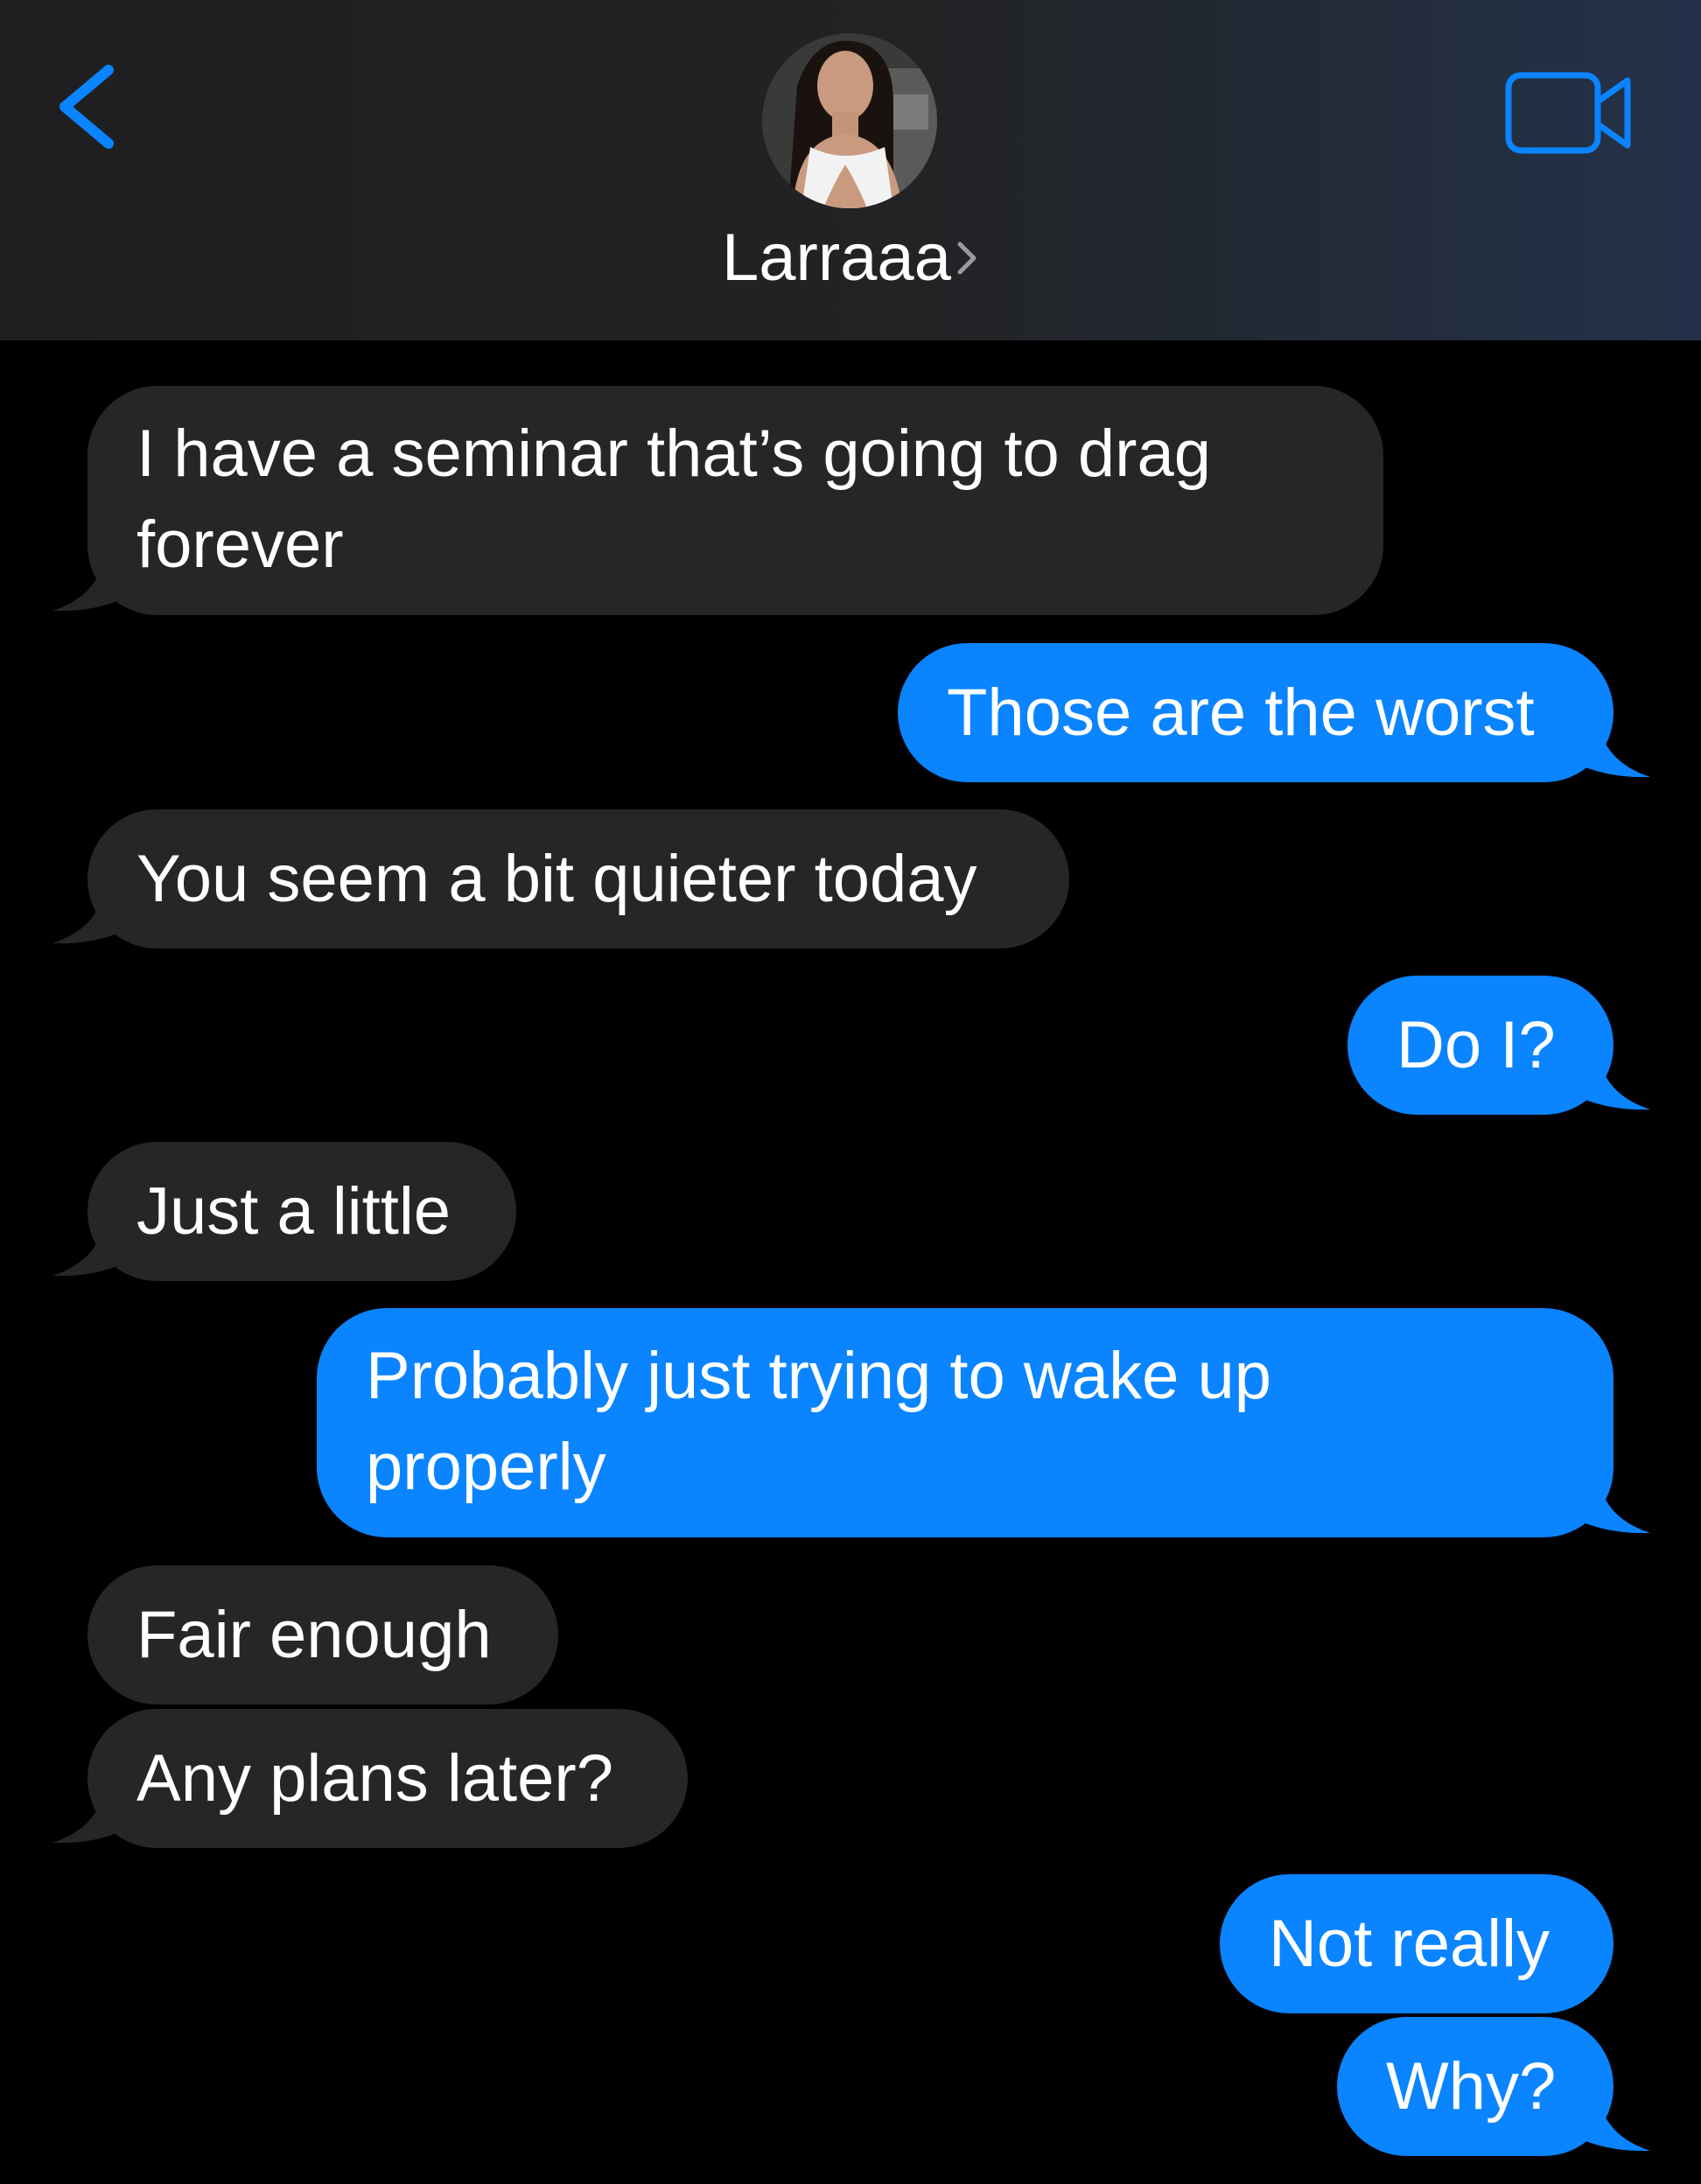  I want to click on message-text: Just a little, so click(294, 1211).